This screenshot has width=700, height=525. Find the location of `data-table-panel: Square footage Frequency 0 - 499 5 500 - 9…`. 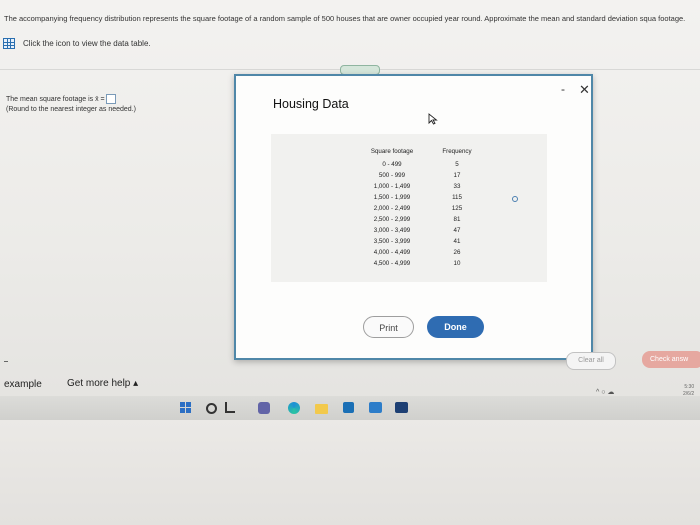

data-table-panel: Square footage Frequency 0 - 499 5 500 - 9… is located at coordinates (409, 208).